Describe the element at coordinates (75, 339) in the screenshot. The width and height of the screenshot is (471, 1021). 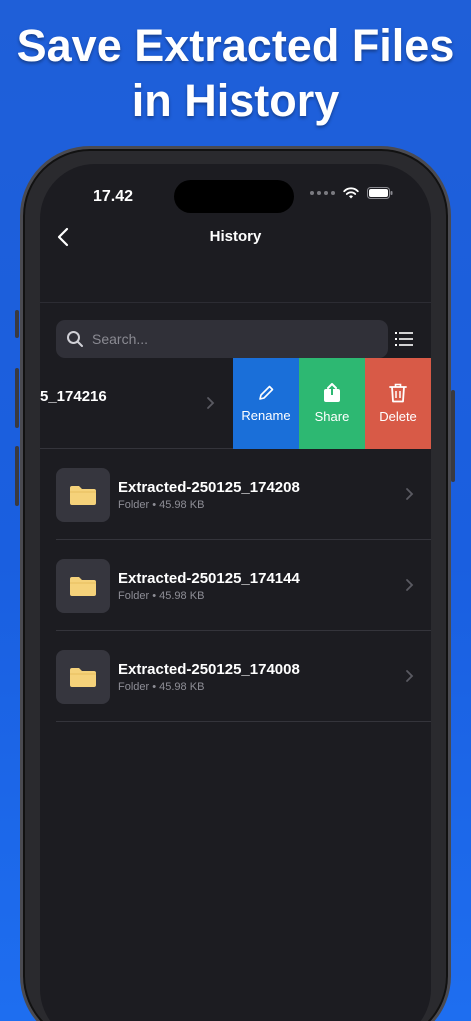
I see `search-icon` at that location.